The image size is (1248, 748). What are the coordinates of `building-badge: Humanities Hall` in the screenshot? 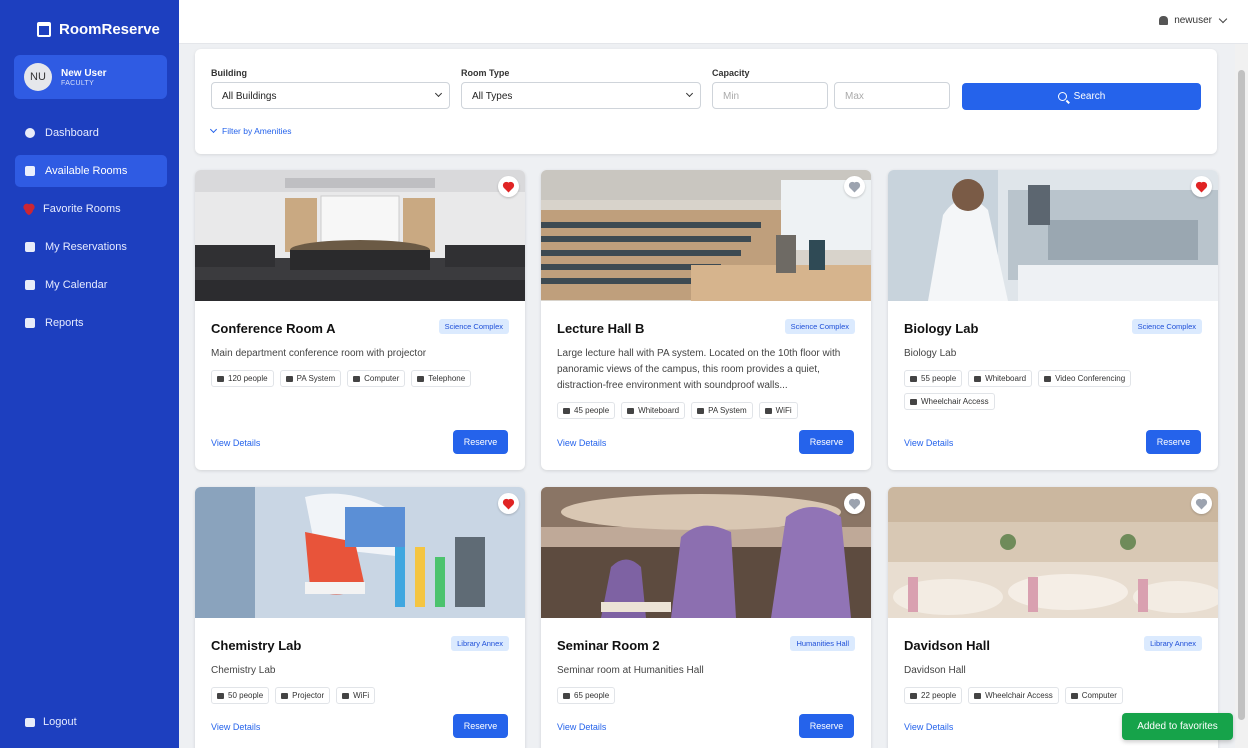 It's located at (822, 643).